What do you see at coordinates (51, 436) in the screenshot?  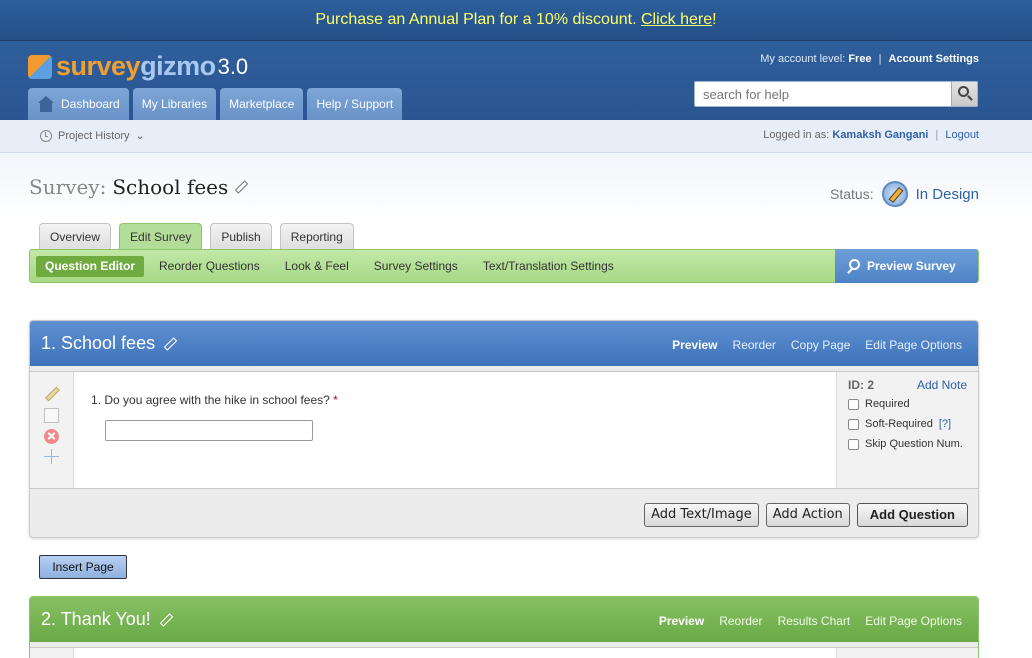 I see `delete-question-icon` at bounding box center [51, 436].